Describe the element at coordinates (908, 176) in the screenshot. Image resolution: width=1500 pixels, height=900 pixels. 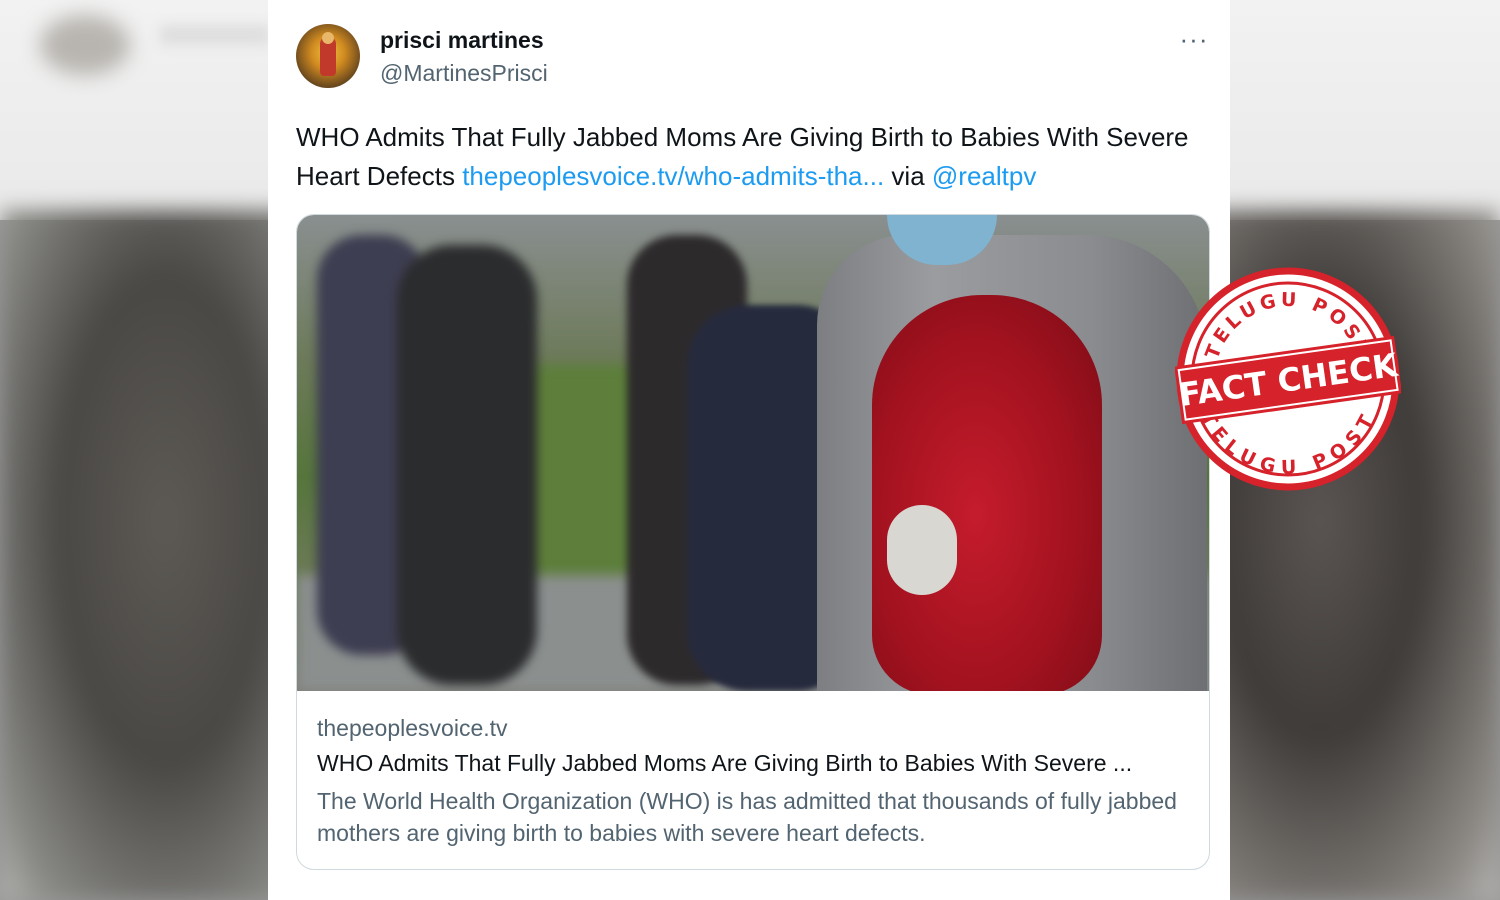
I see `tweet-via: via` at that location.